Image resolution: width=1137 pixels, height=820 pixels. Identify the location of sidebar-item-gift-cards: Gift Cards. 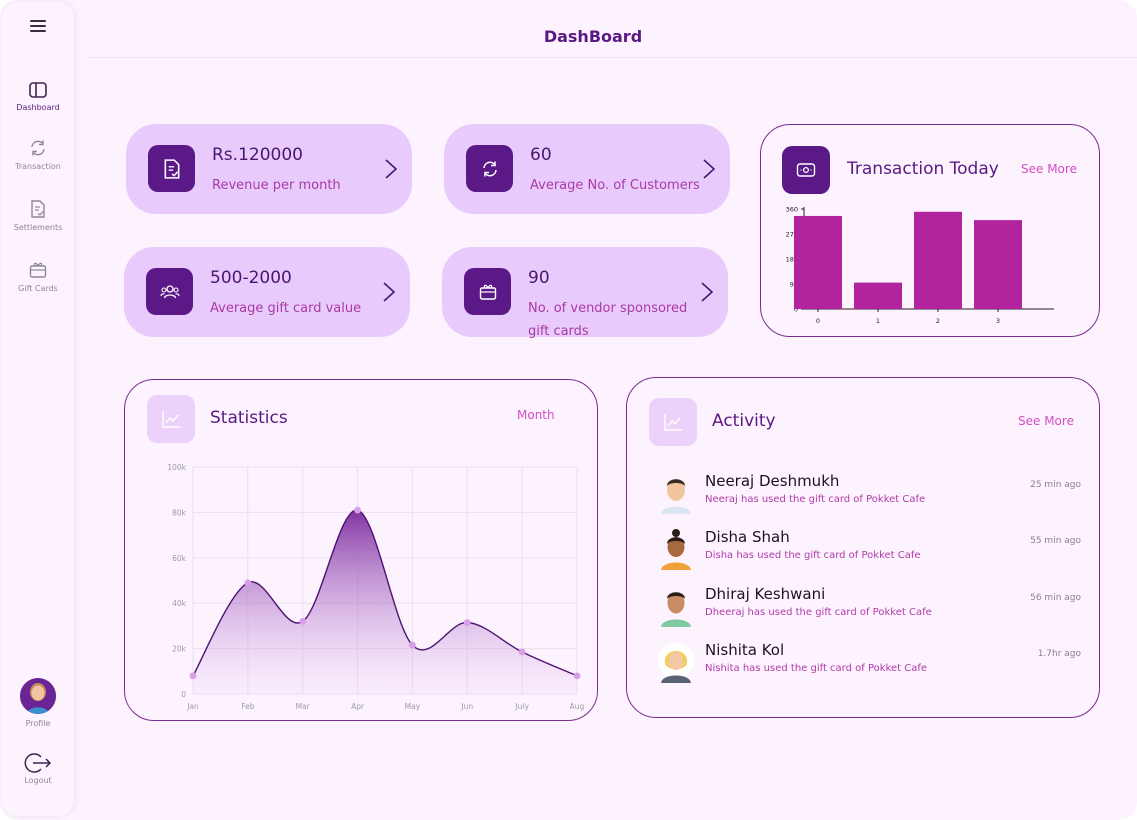
(38, 277).